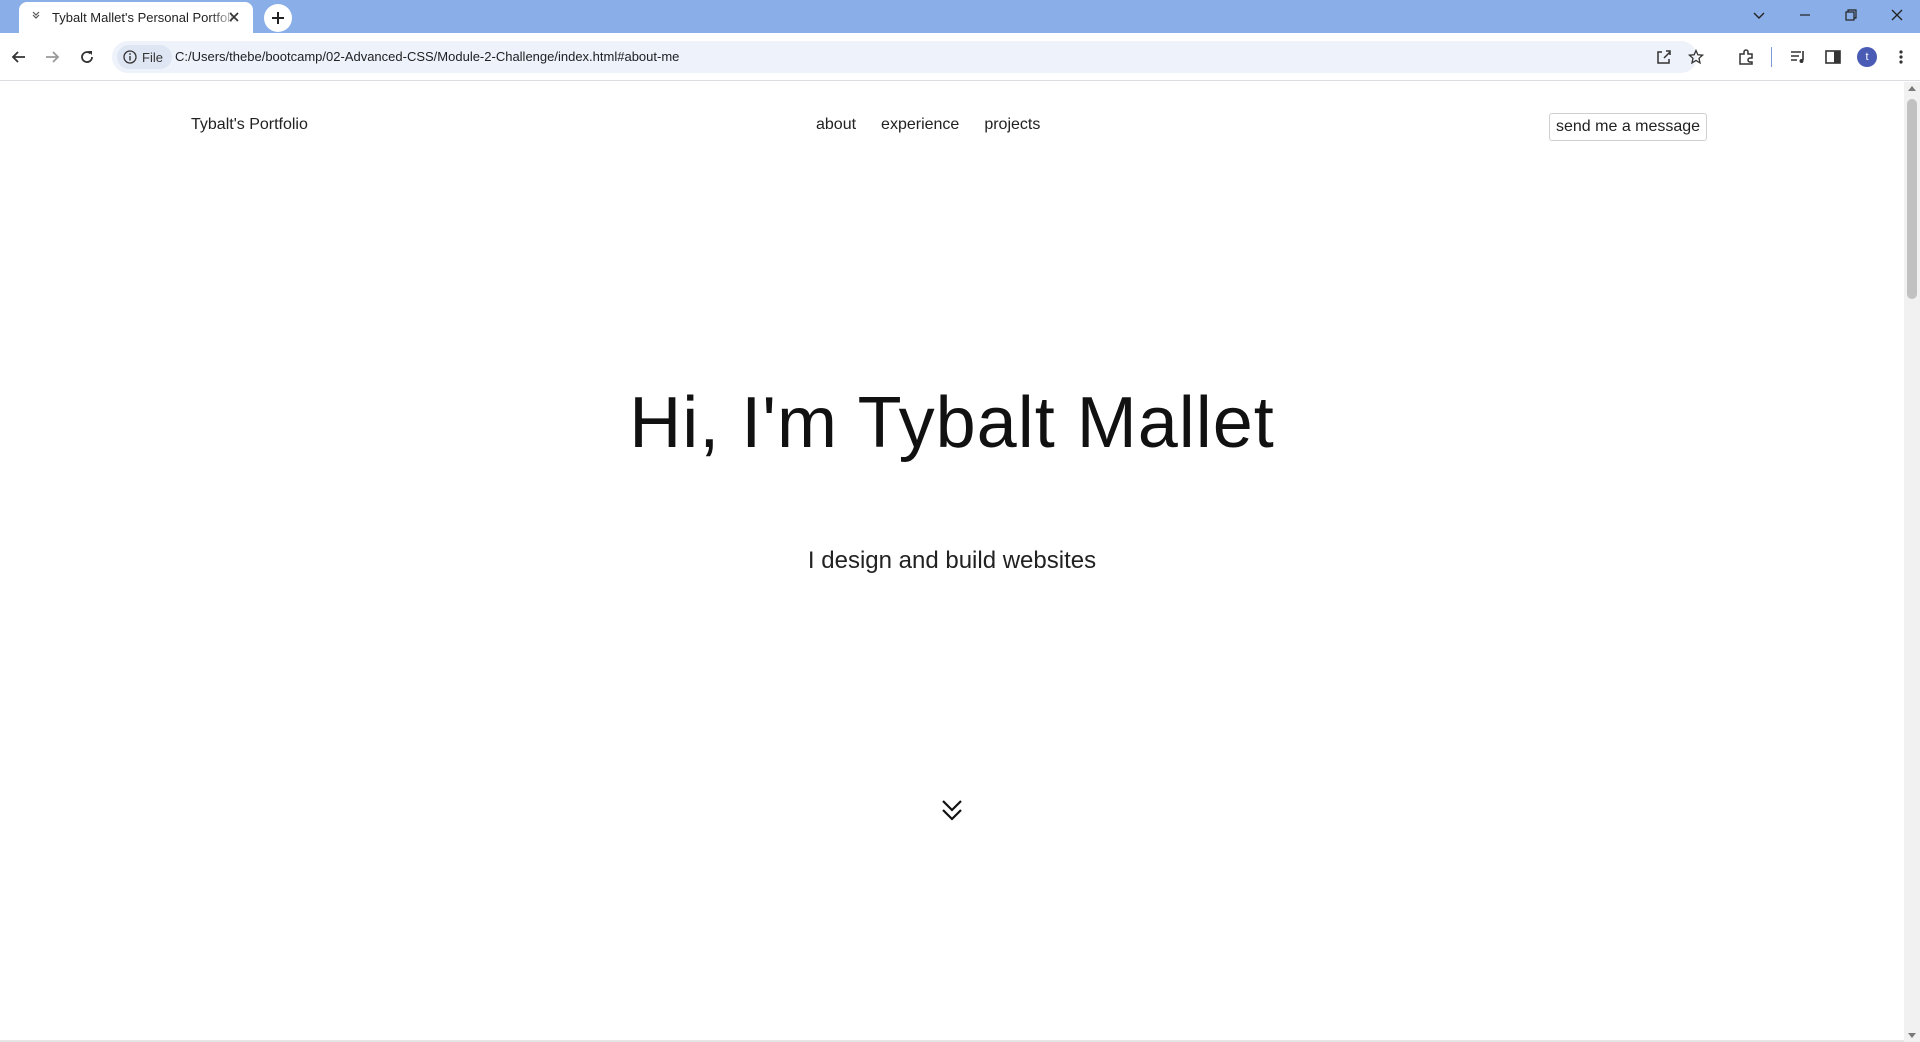 The width and height of the screenshot is (1920, 1042). Describe the element at coordinates (920, 125) in the screenshot. I see `nav-link-experience: experience` at that location.